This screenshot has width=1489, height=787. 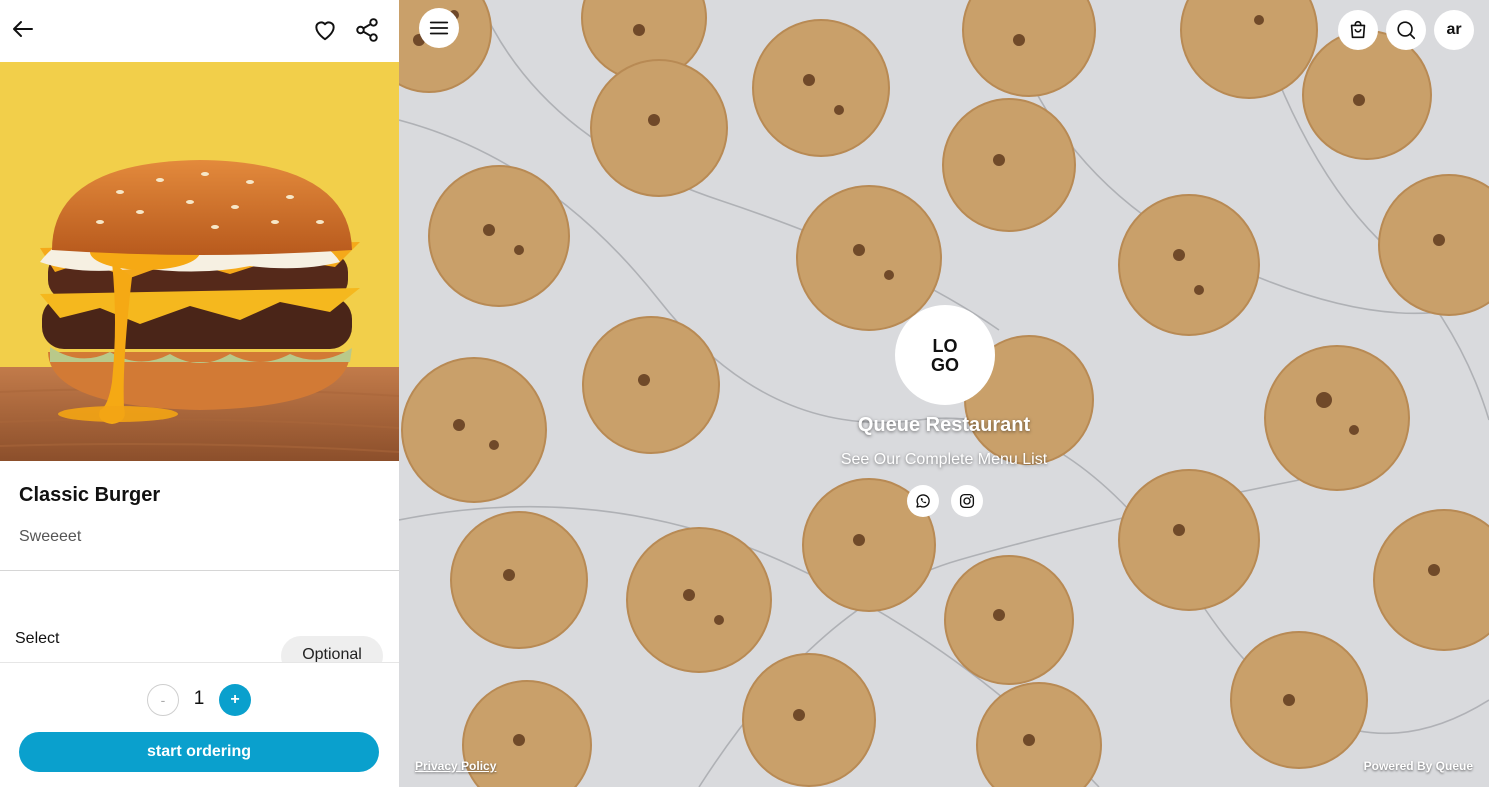 What do you see at coordinates (199, 31) in the screenshot?
I see `product-panel-header` at bounding box center [199, 31].